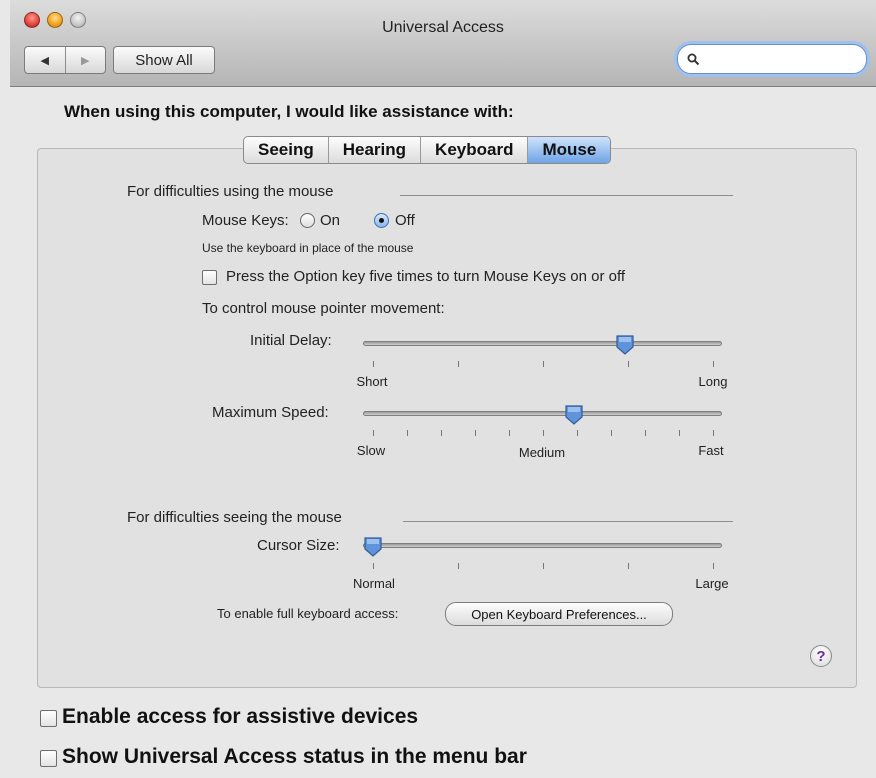 This screenshot has height=778, width=876. What do you see at coordinates (234, 517) in the screenshot?
I see `section-label-seeing-mouse: For difficulties seeing the mouse` at bounding box center [234, 517].